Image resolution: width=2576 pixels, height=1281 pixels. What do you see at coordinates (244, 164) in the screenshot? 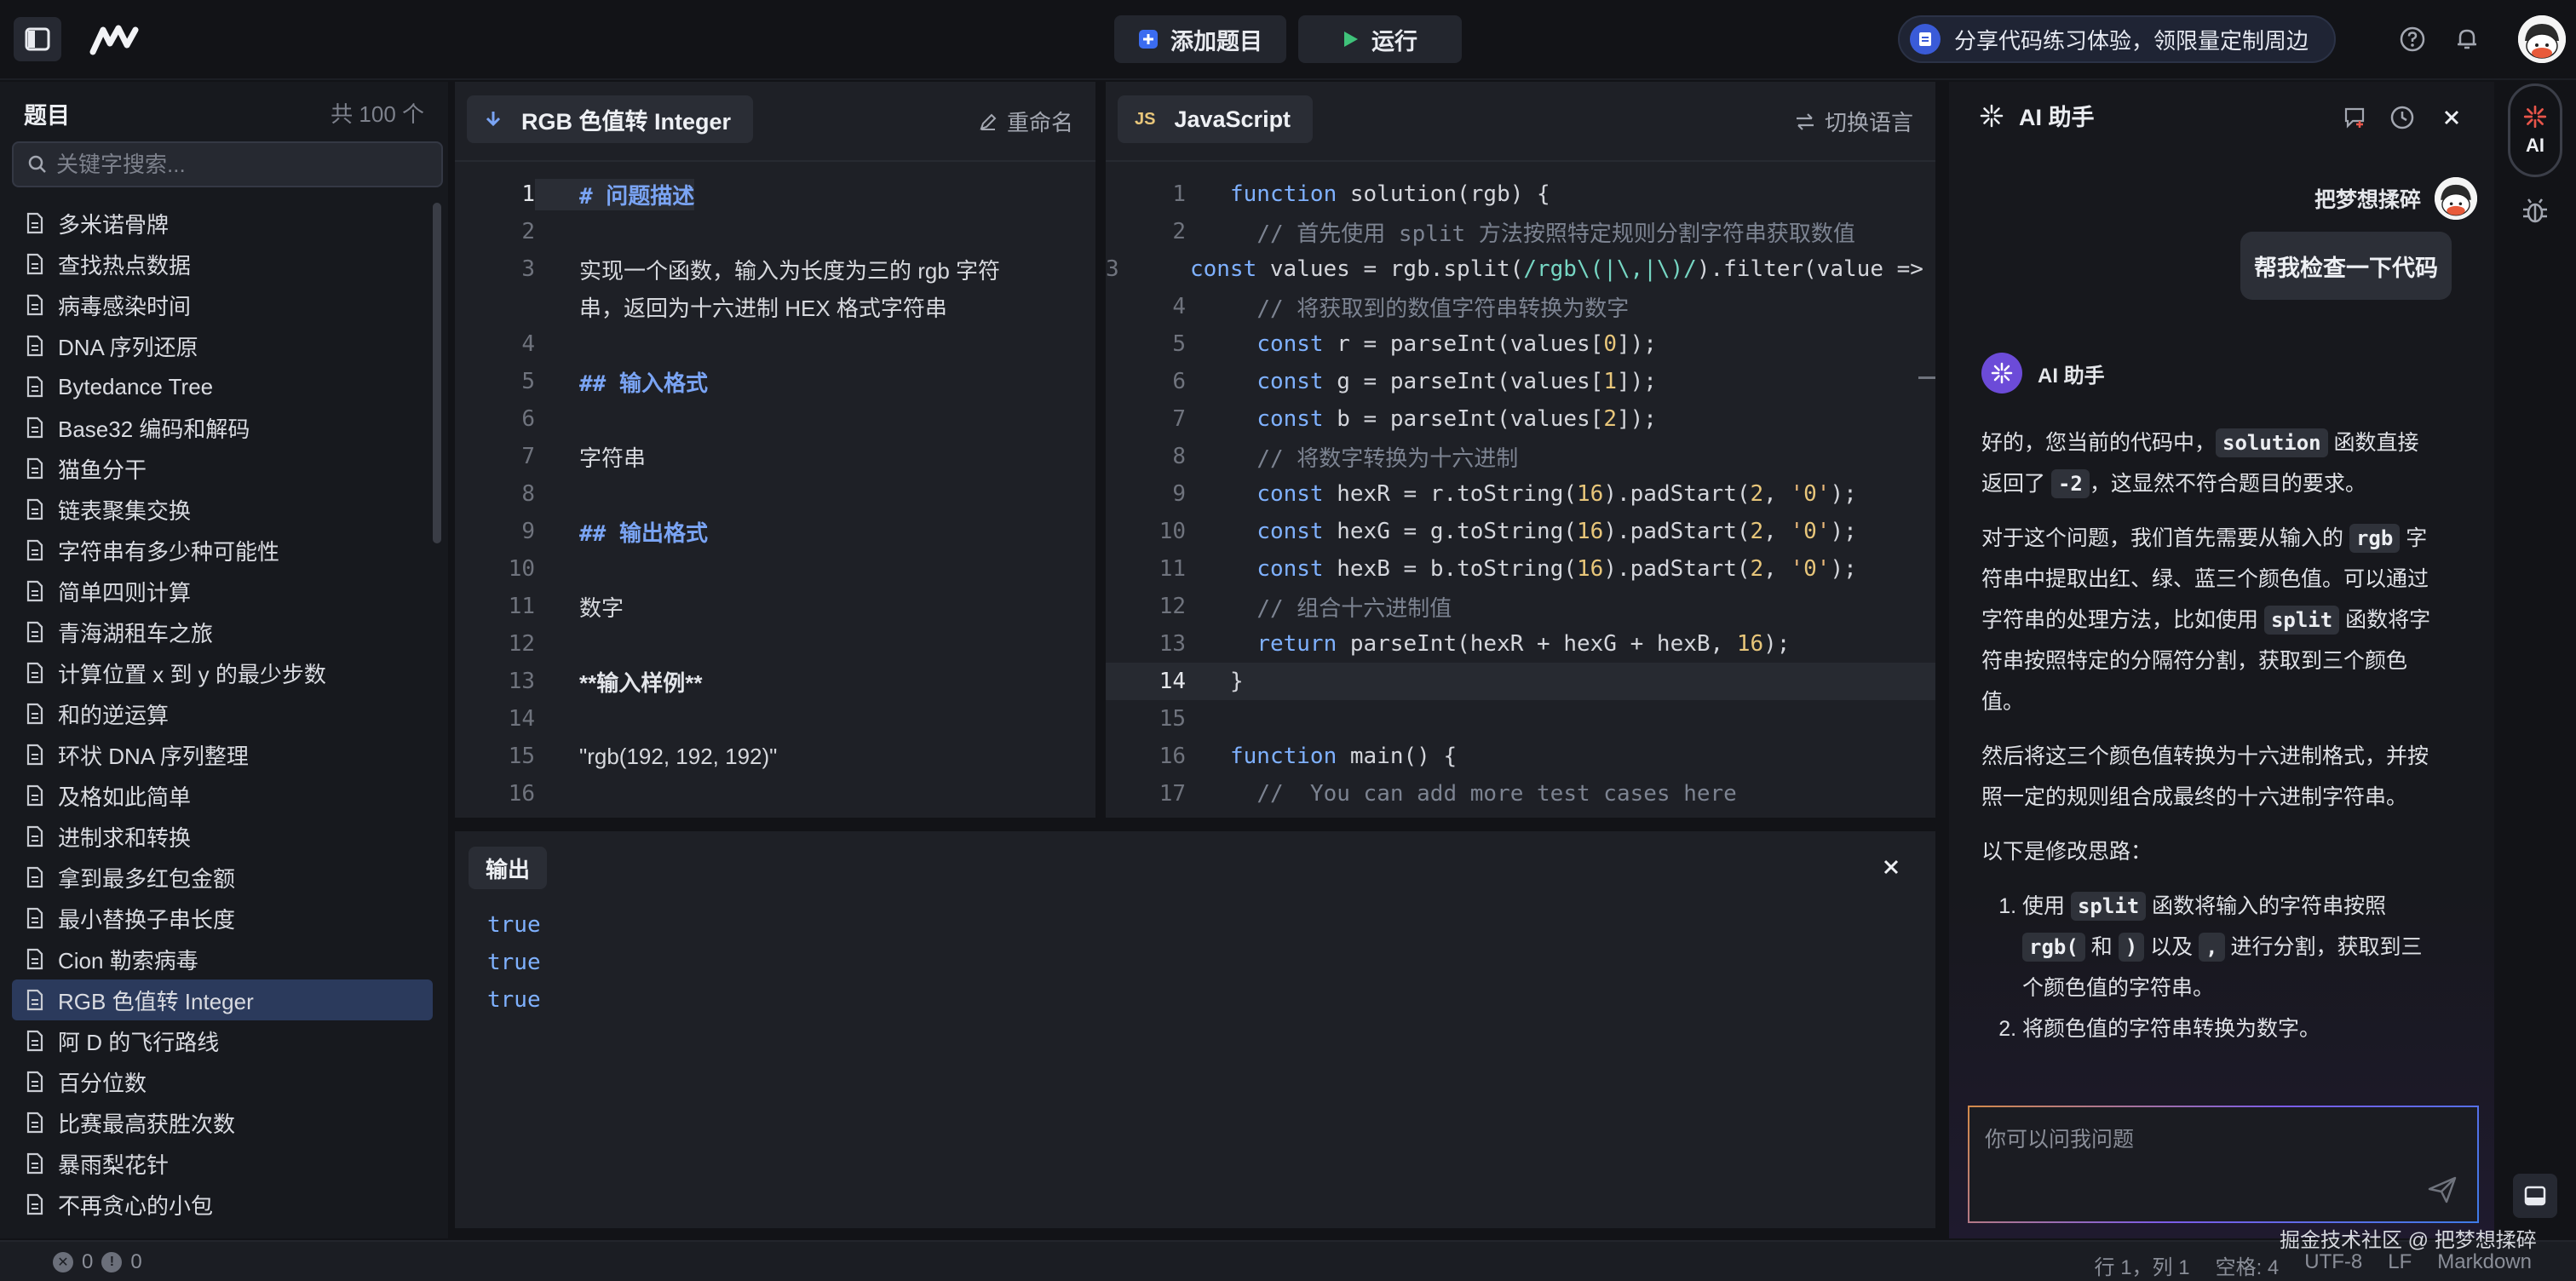
I see `search-input` at bounding box center [244, 164].